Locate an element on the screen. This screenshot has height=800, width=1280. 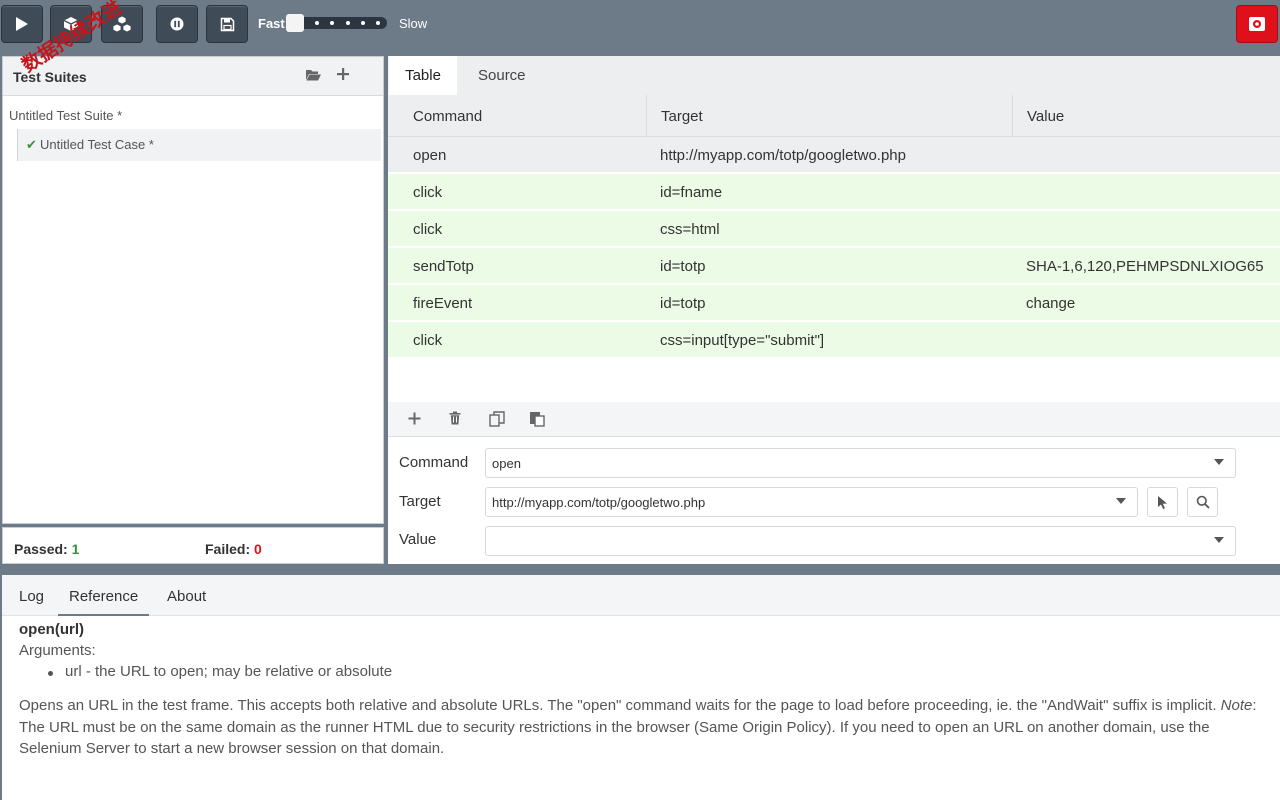
command-field: open is located at coordinates (860, 463).